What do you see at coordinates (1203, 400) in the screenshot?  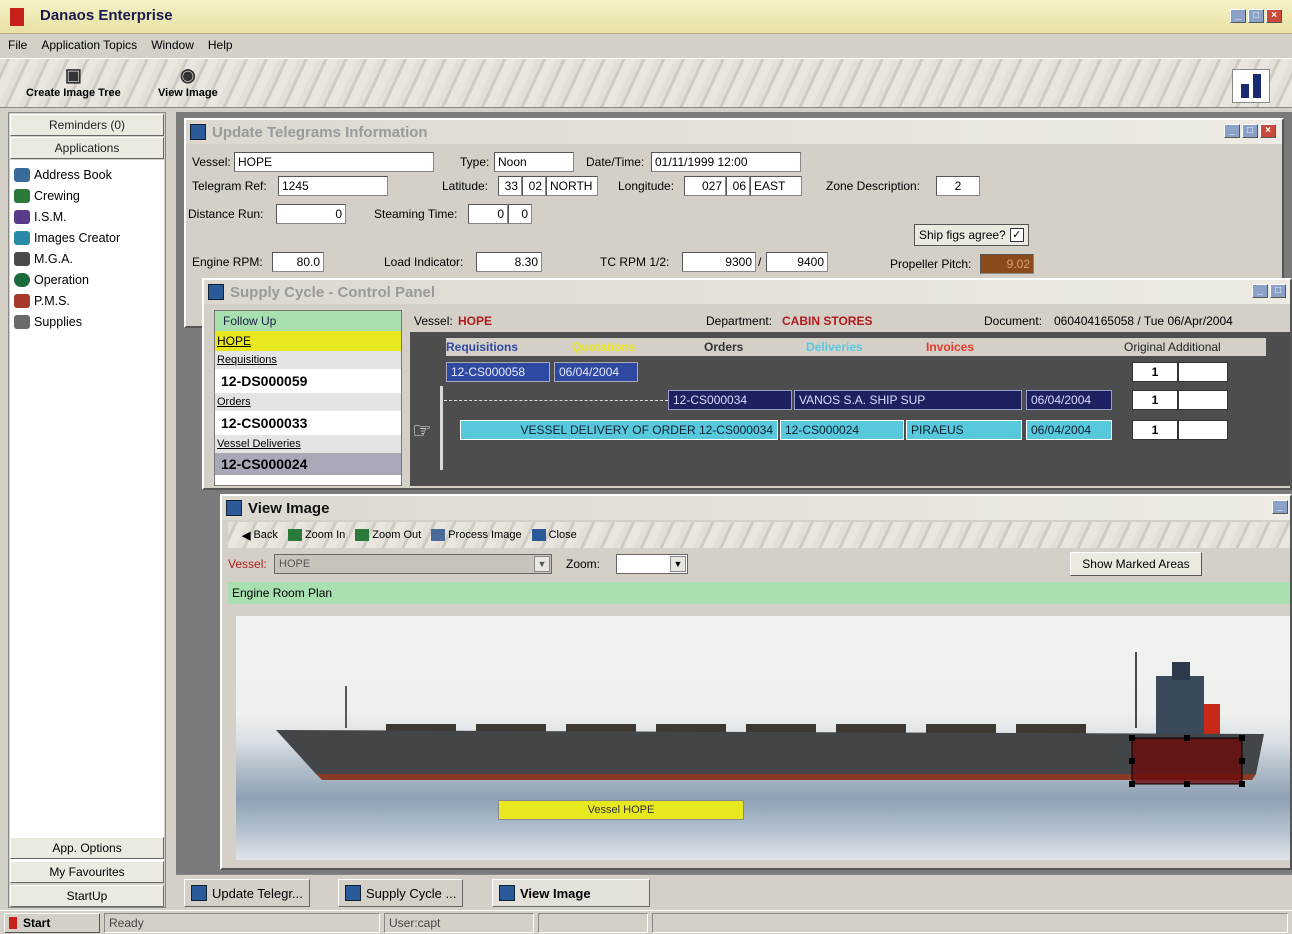 I see `order-additional-cell` at bounding box center [1203, 400].